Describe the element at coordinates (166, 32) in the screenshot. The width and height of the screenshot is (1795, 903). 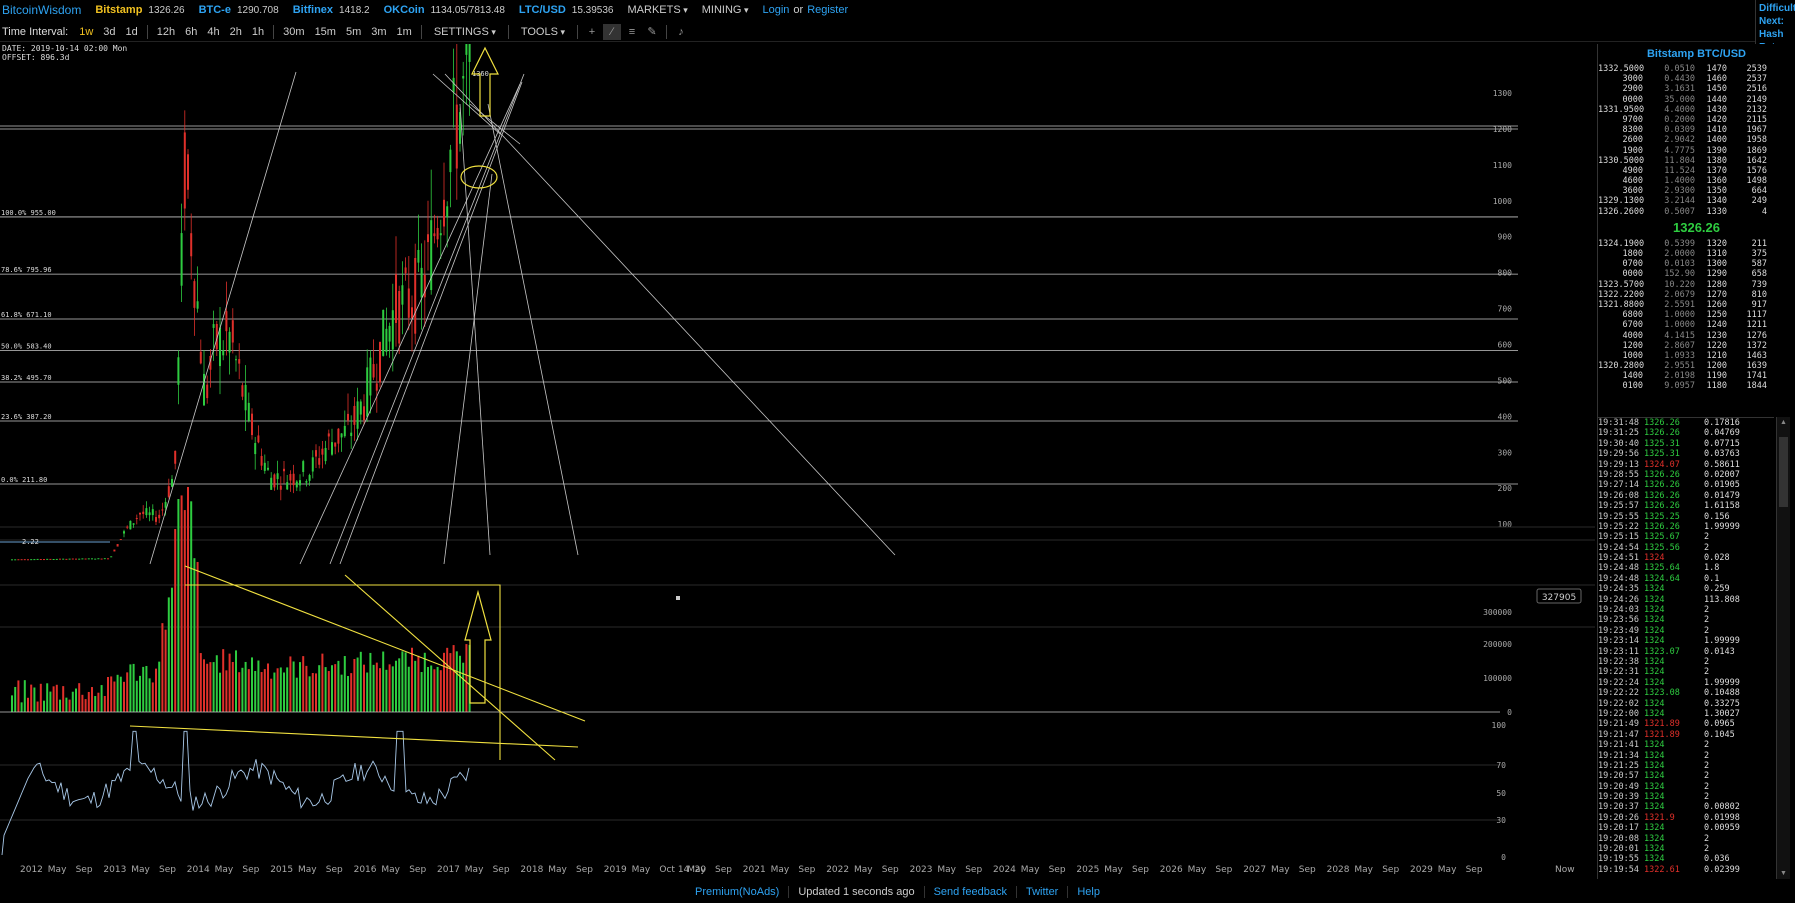
I see `interval-12h: 12h` at that location.